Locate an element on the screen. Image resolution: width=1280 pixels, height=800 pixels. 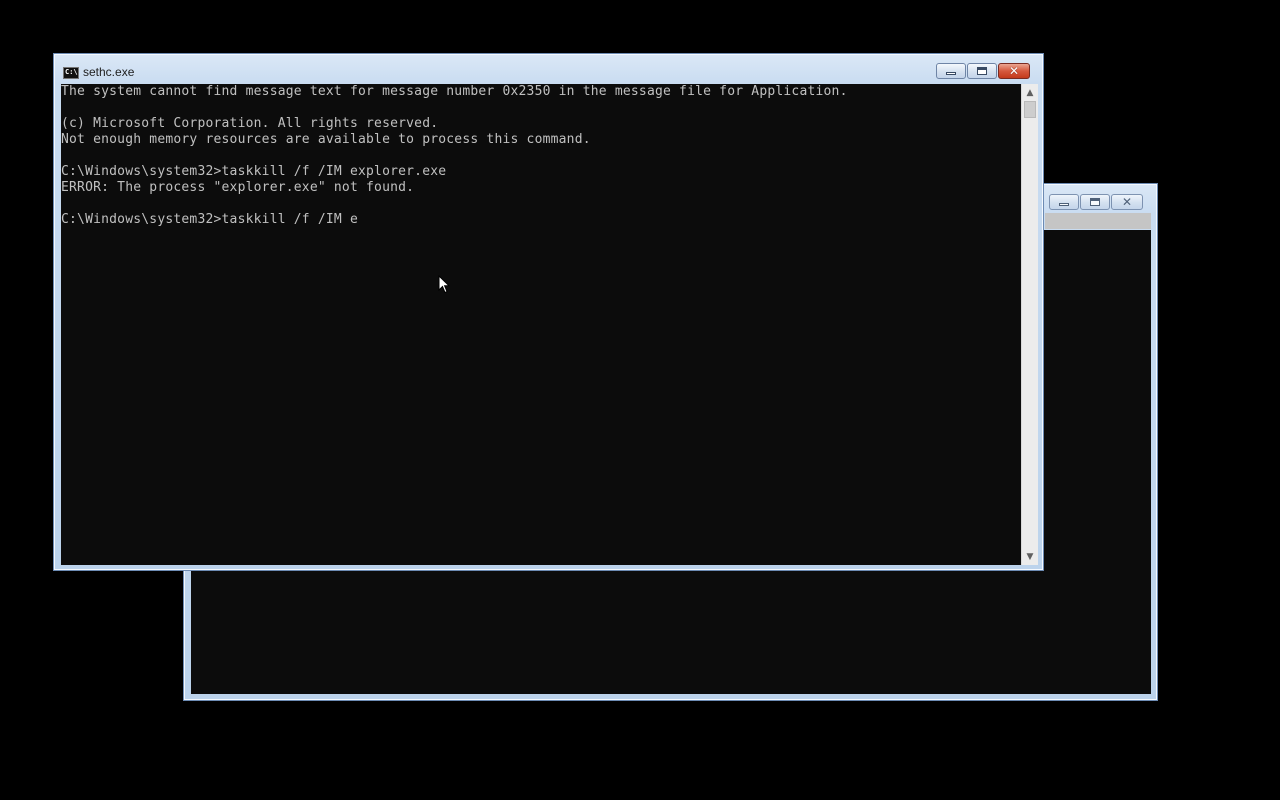
background-minimize-button is located at coordinates (1064, 202).